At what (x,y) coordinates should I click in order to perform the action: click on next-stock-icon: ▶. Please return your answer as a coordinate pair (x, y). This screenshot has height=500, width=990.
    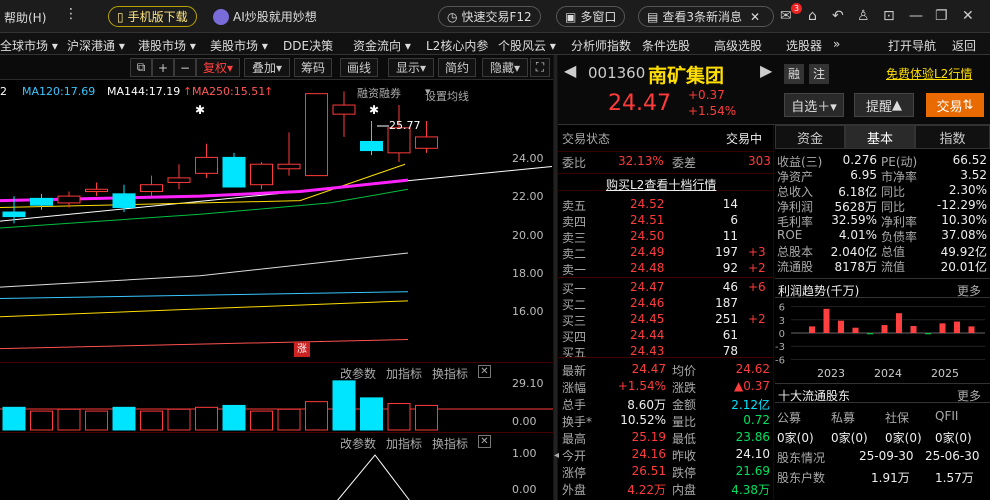
    Looking at the image, I should click on (766, 70).